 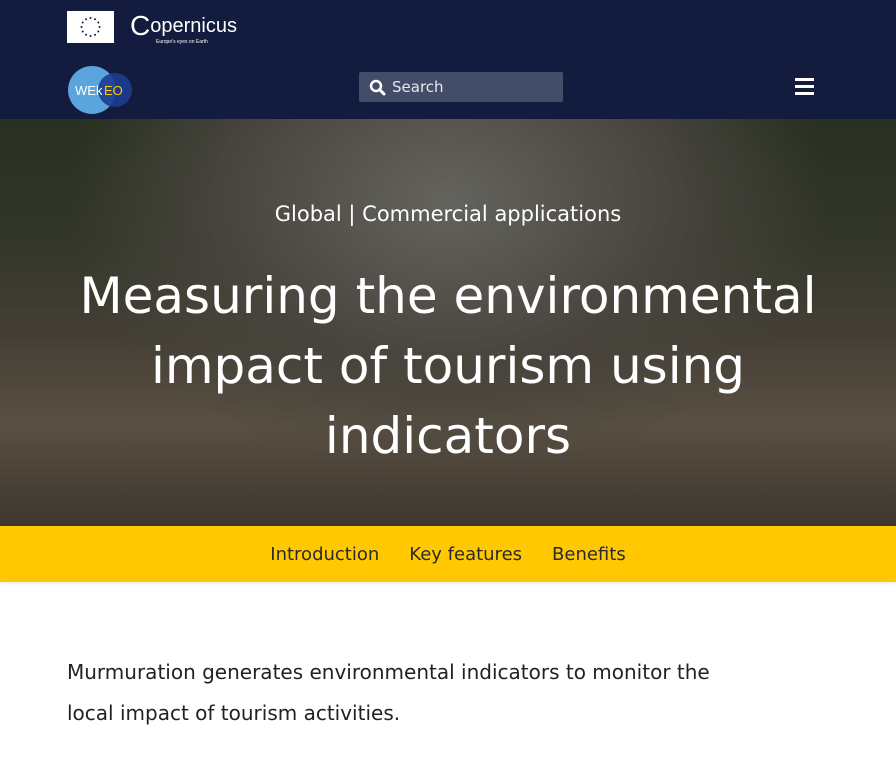 What do you see at coordinates (90, 27) in the screenshot?
I see `eu-flag-logo` at bounding box center [90, 27].